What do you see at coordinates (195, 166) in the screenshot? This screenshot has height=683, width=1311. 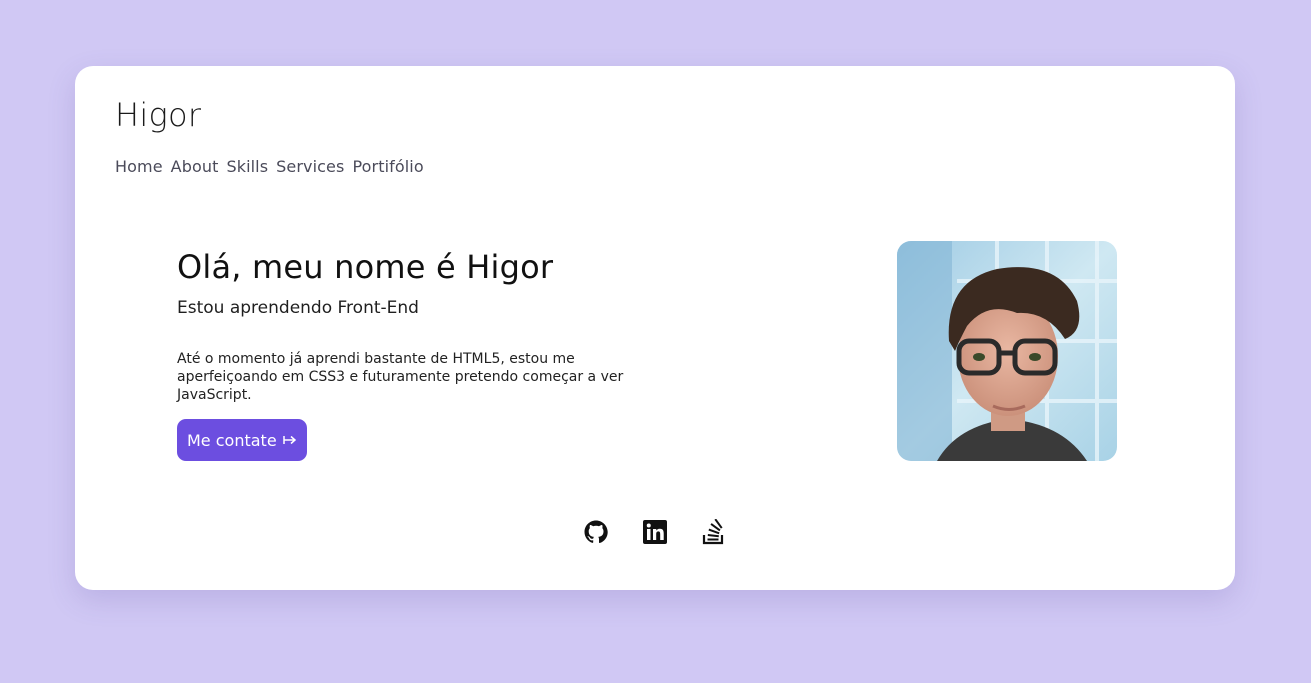 I see `nav-link-about: About` at bounding box center [195, 166].